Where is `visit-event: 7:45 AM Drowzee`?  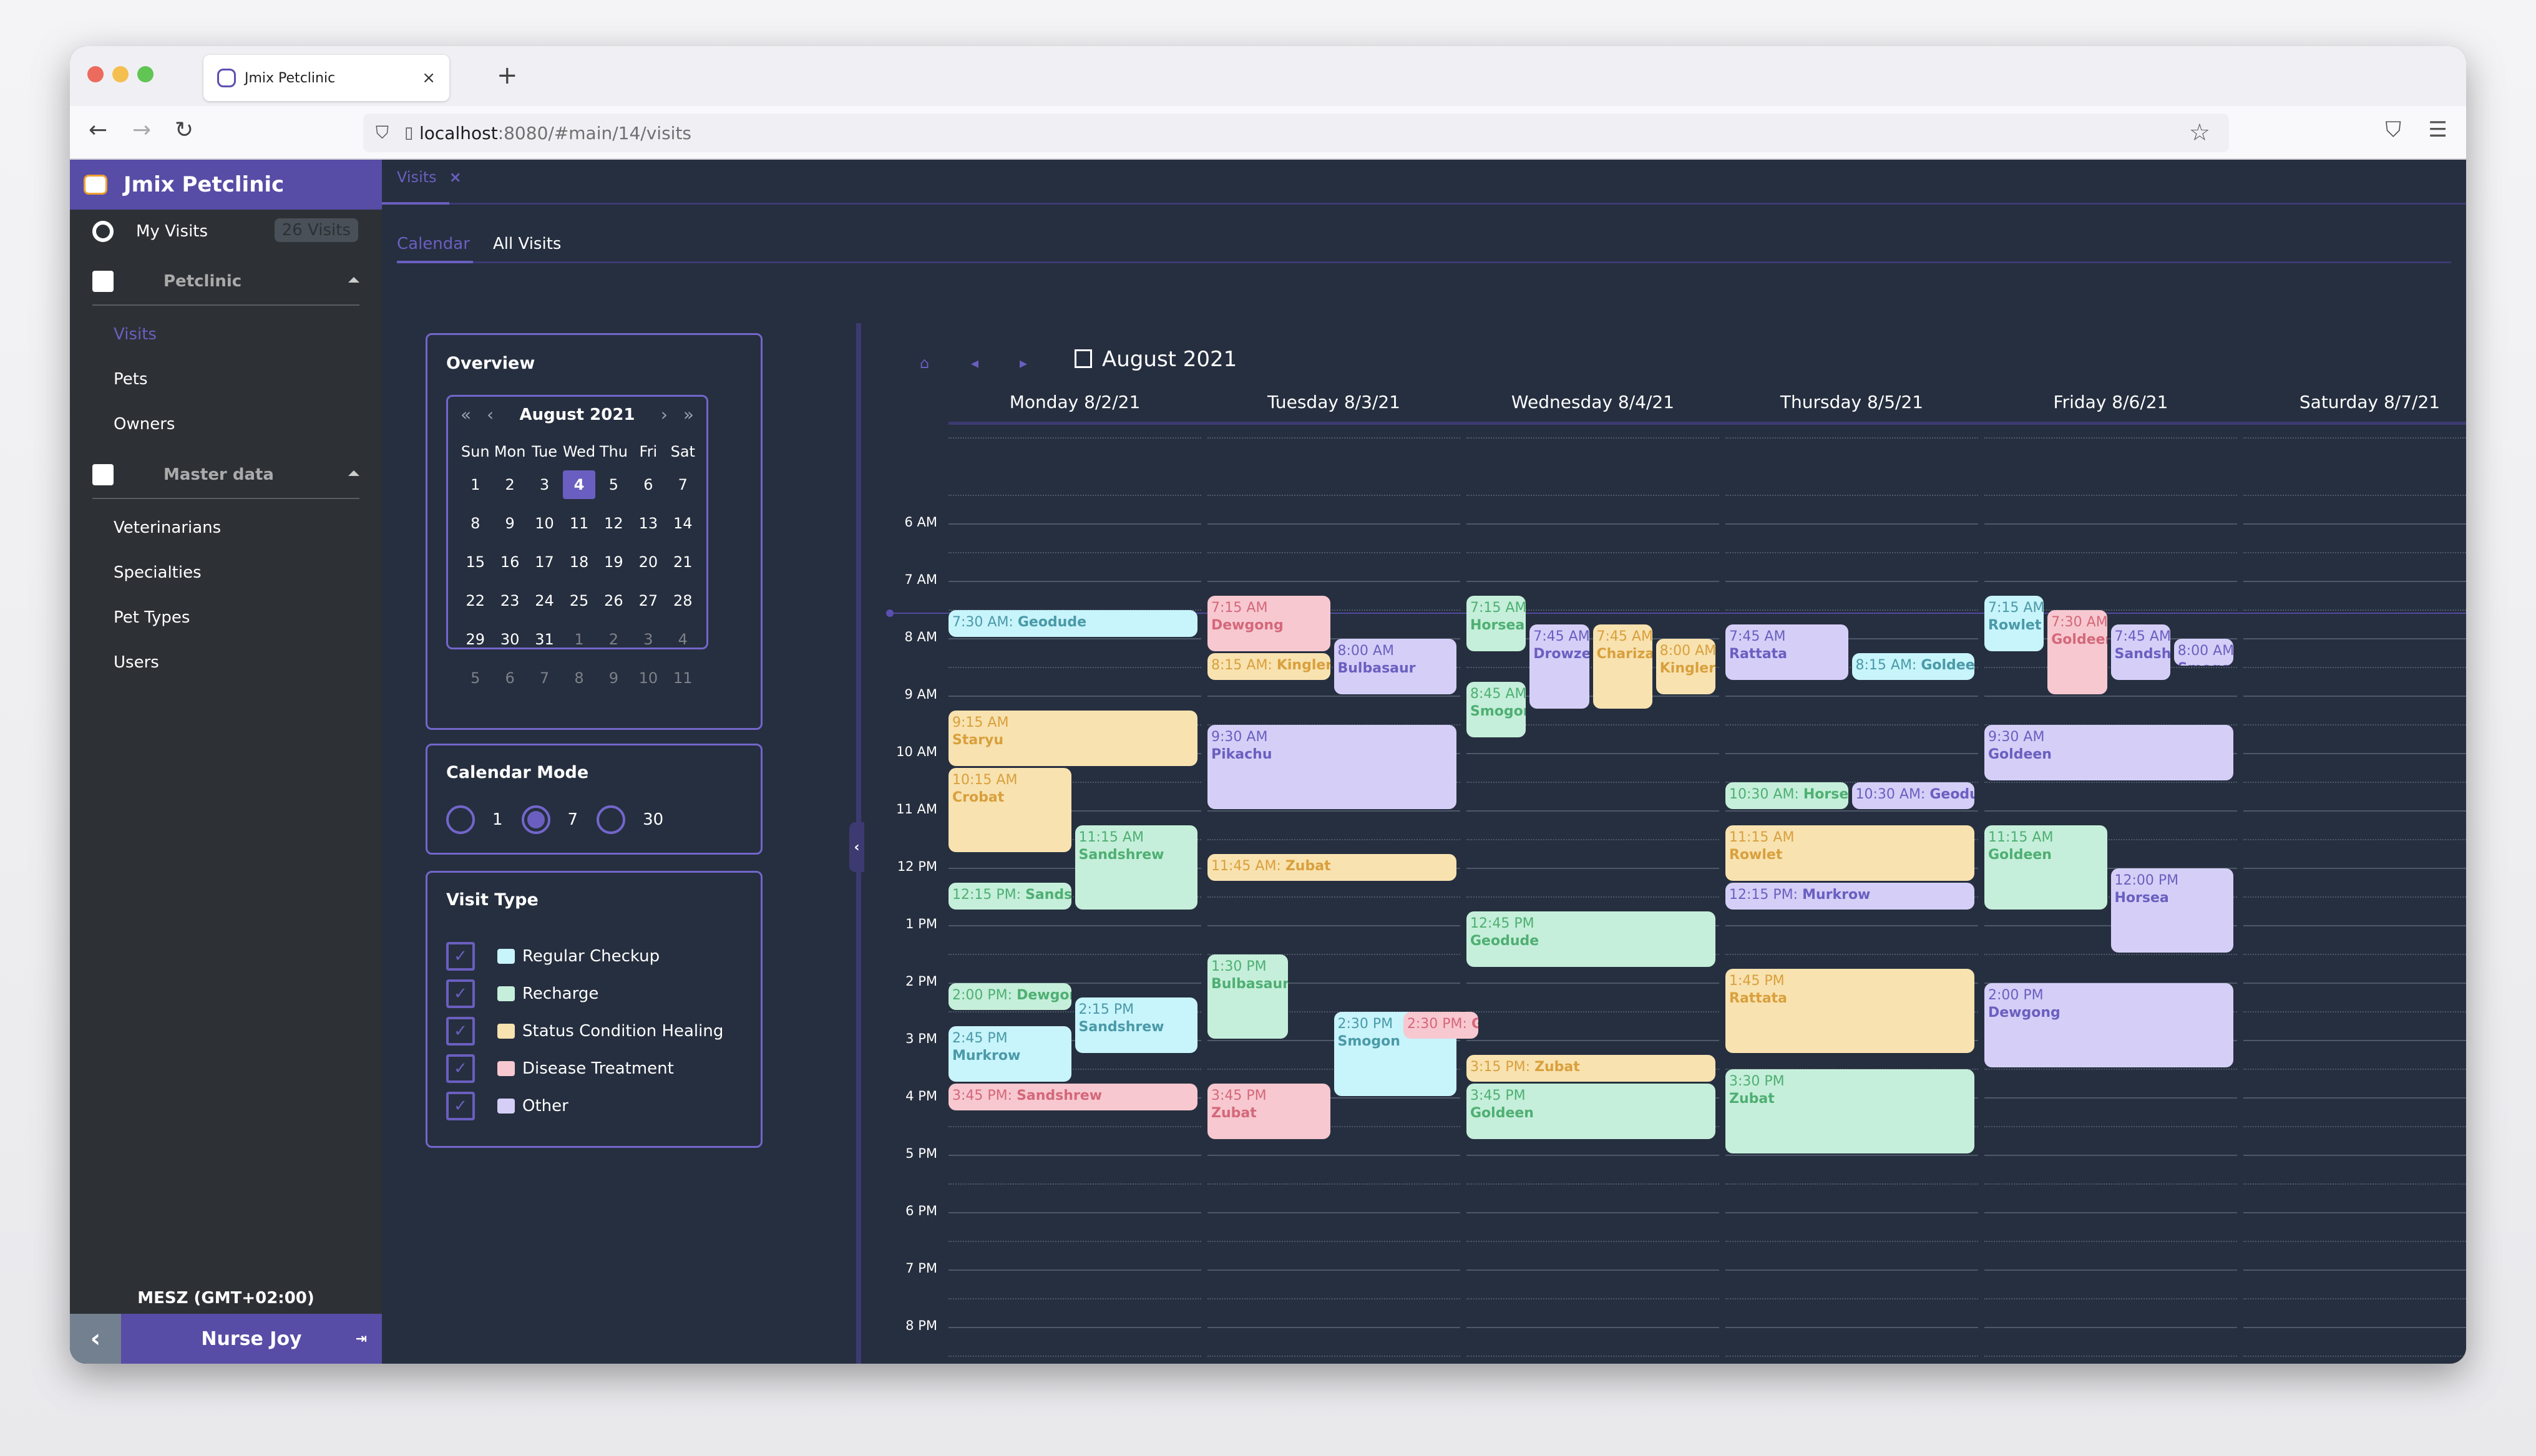
visit-event: 7:45 AM Drowzee is located at coordinates (1559, 667).